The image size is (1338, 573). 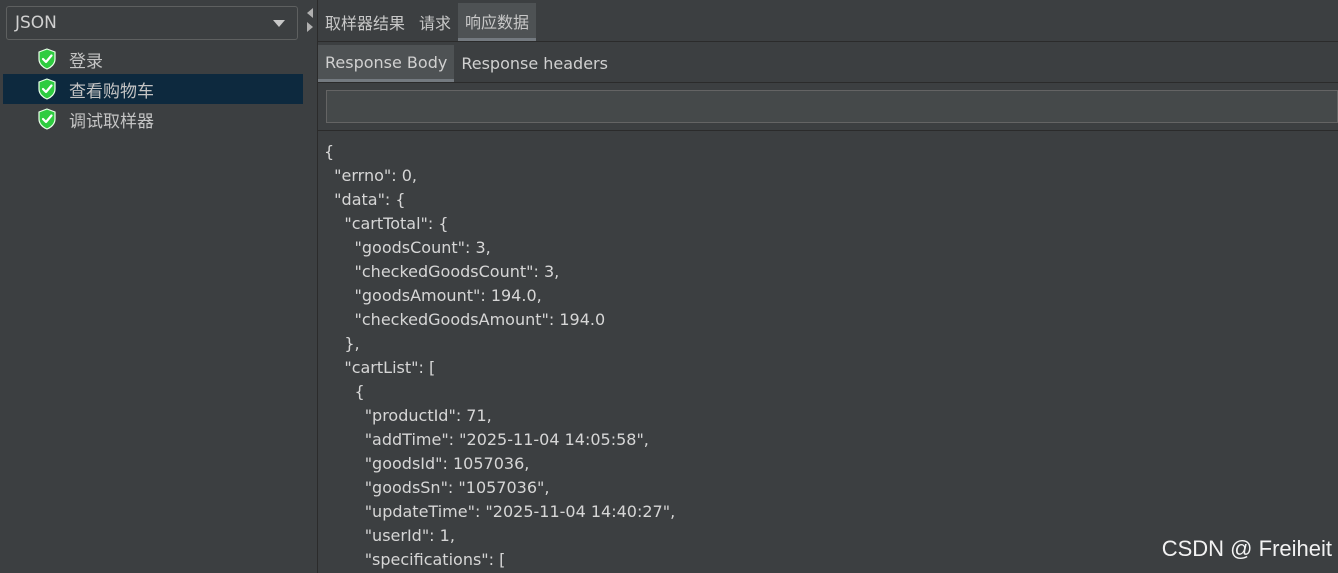 I want to click on watermark-text: CSDN @ Freiheit, so click(x=1246, y=548).